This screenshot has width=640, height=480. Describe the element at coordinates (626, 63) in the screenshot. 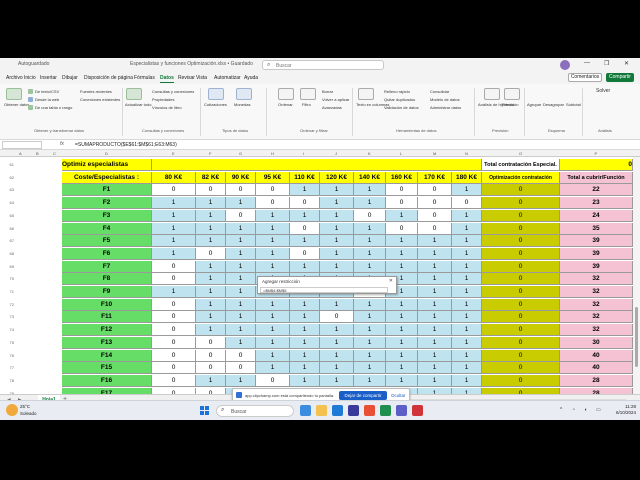

I see `close-icon: ✕` at that location.